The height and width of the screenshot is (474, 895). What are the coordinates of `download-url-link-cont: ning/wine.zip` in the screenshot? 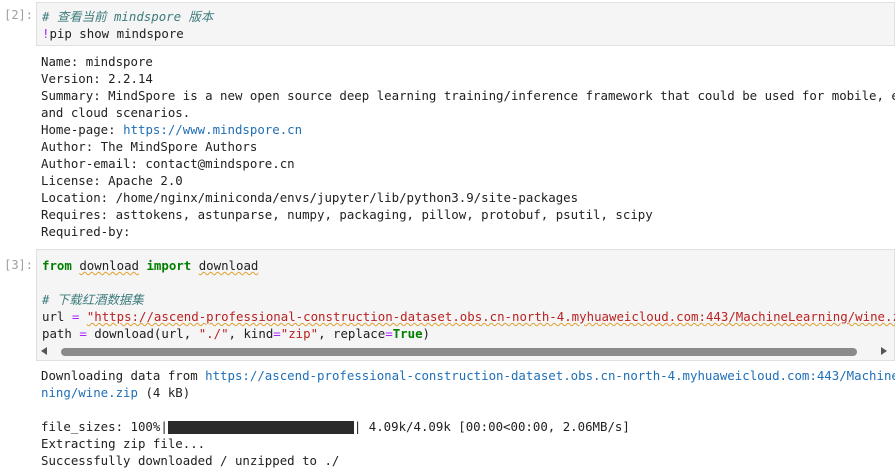 It's located at (89, 392).